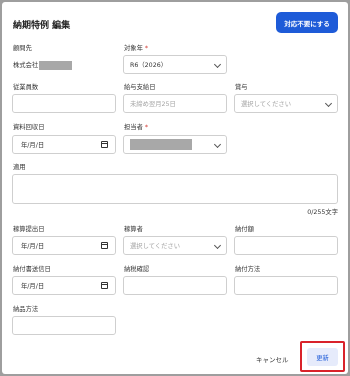 Image resolution: width=350 pixels, height=376 pixels. I want to click on assignee-label-text: 担当者, so click(133, 127).